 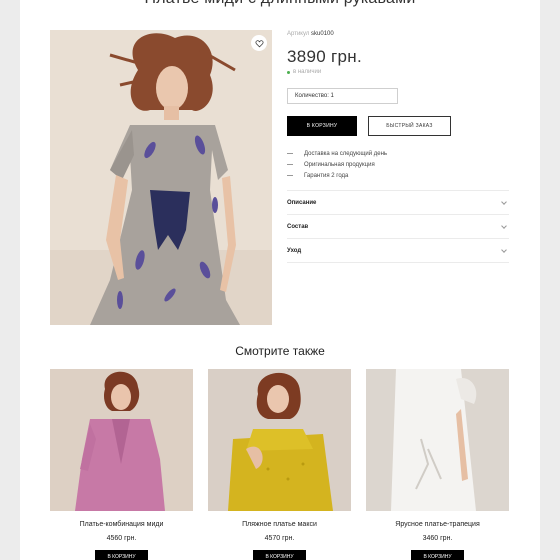 I want to click on favorite-button, so click(x=259, y=43).